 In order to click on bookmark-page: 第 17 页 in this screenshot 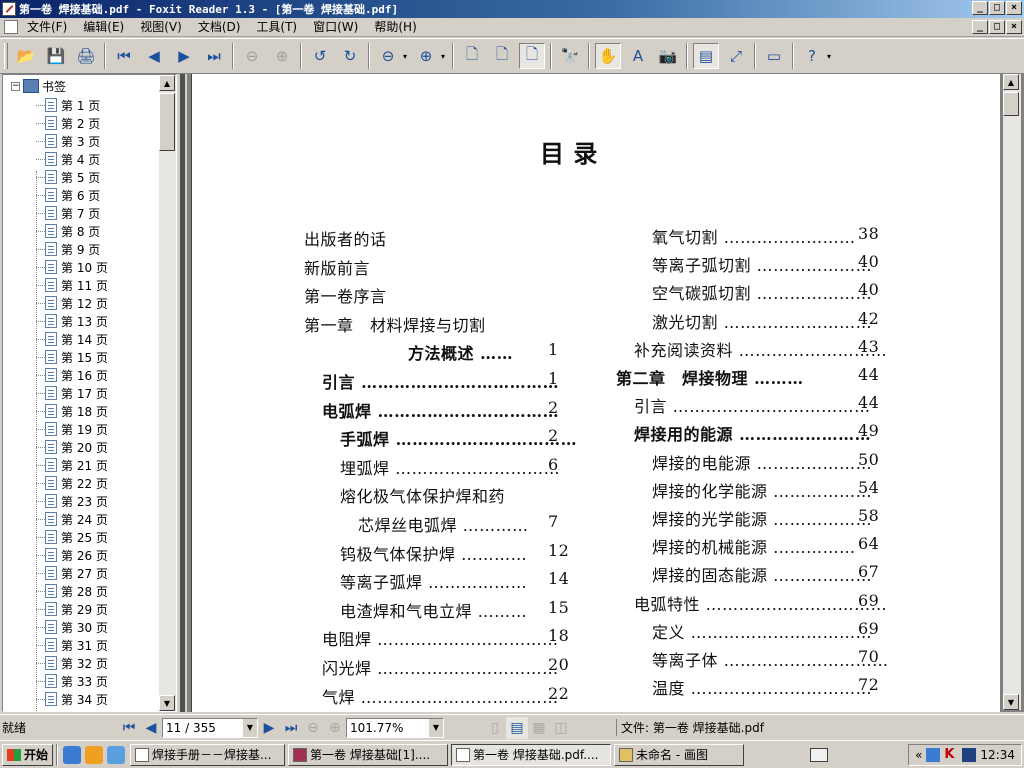, I will do `click(76, 393)`.